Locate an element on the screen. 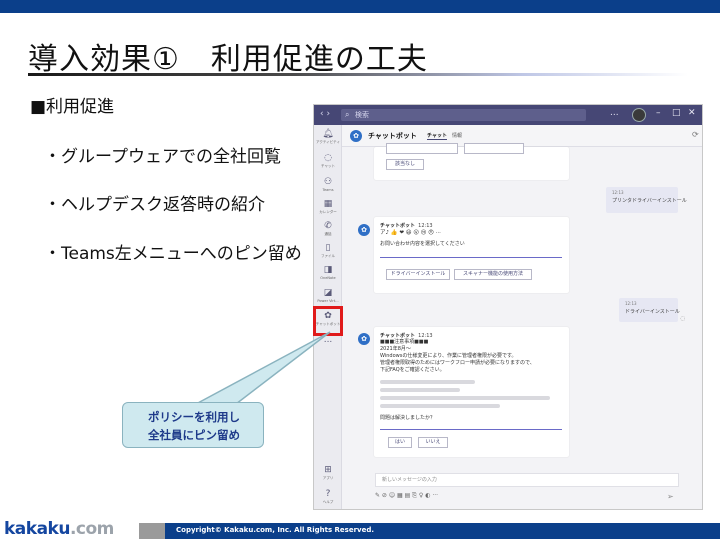  message-line: Windowsの仕様変更により、作業に管理者権限が必要です。 is located at coordinates (448, 356).